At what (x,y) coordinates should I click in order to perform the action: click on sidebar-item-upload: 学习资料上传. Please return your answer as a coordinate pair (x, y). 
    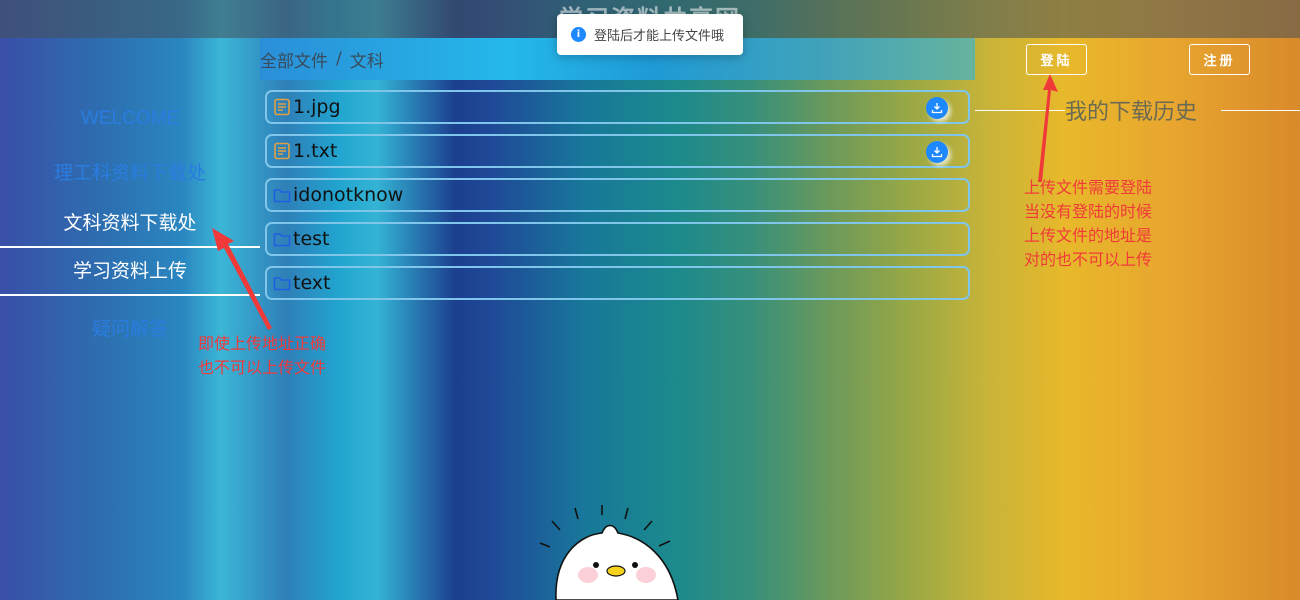
    Looking at the image, I should click on (130, 270).